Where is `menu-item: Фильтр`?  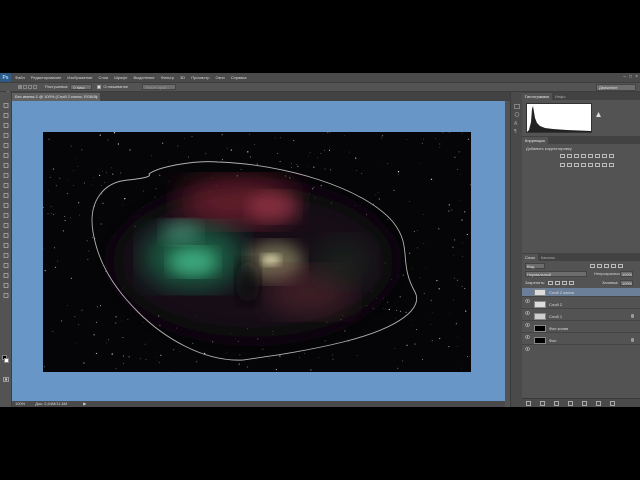 menu-item: Фильтр is located at coordinates (167, 77).